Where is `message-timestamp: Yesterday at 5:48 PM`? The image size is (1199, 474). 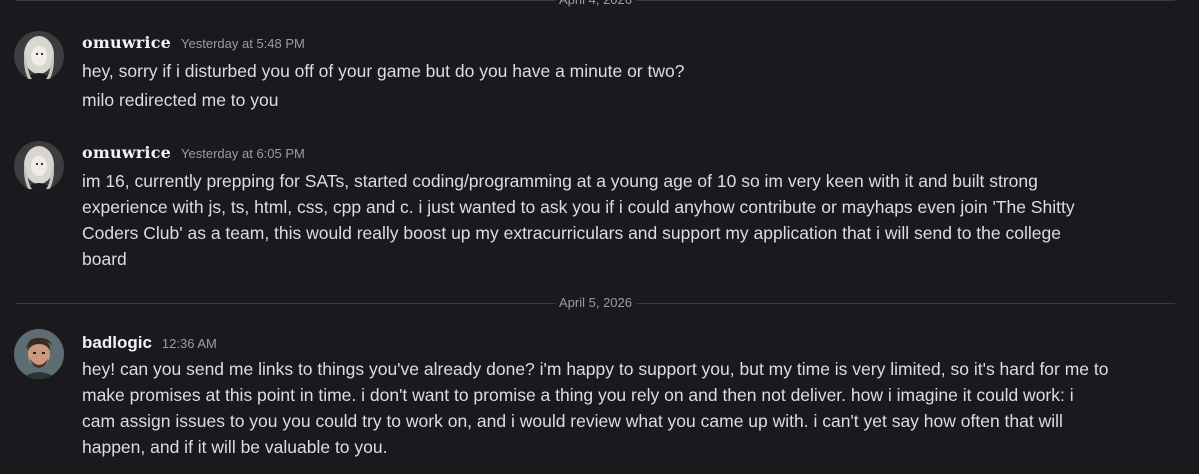
message-timestamp: Yesterday at 5:48 PM is located at coordinates (243, 43).